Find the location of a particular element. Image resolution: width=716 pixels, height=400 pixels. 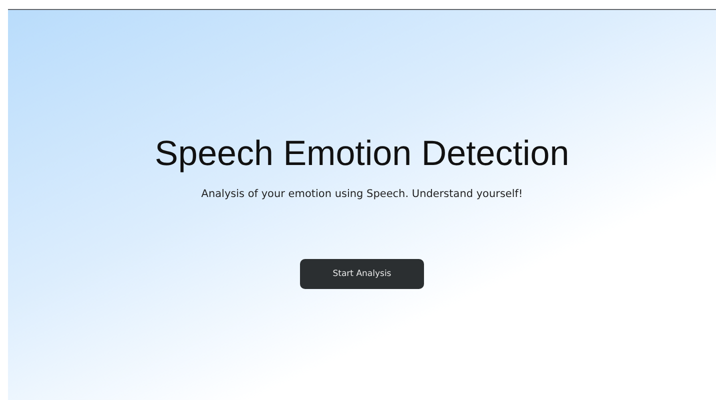

subtitle: Analysis of your emotion using Speech. Understand yourself! is located at coordinates (362, 194).